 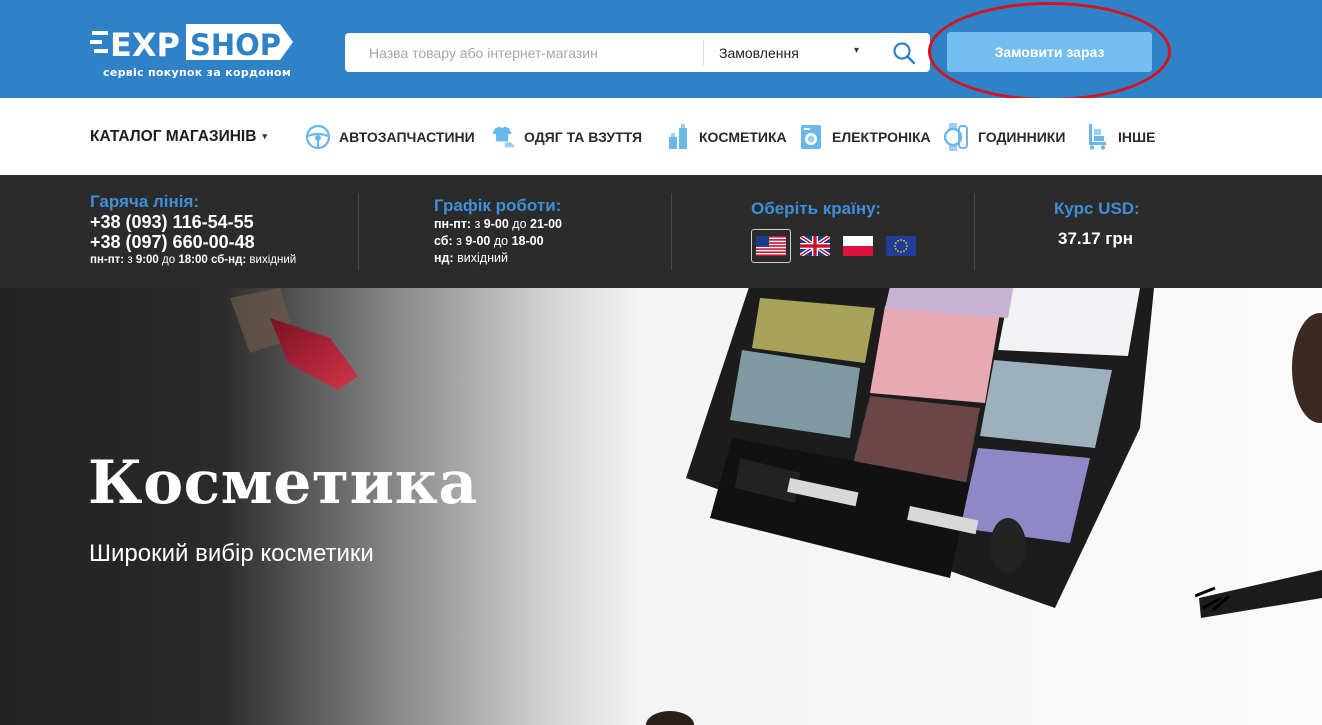 I want to click on brush-tip-image, so click(x=670, y=718).